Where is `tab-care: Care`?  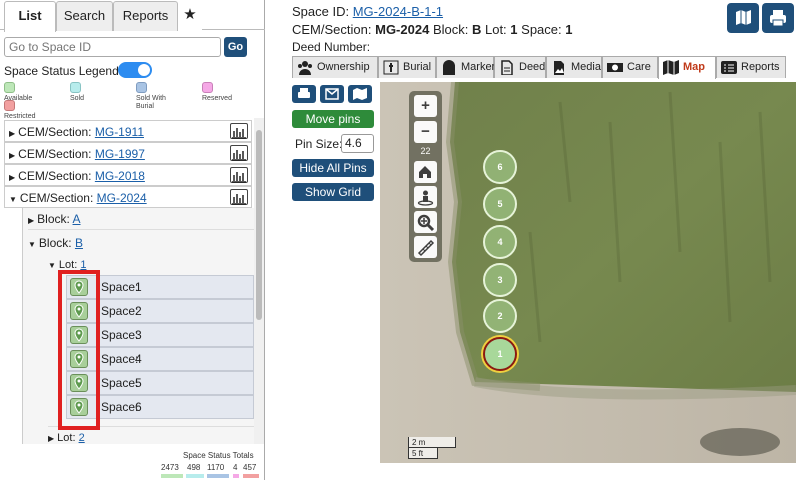 tab-care: Care is located at coordinates (630, 67).